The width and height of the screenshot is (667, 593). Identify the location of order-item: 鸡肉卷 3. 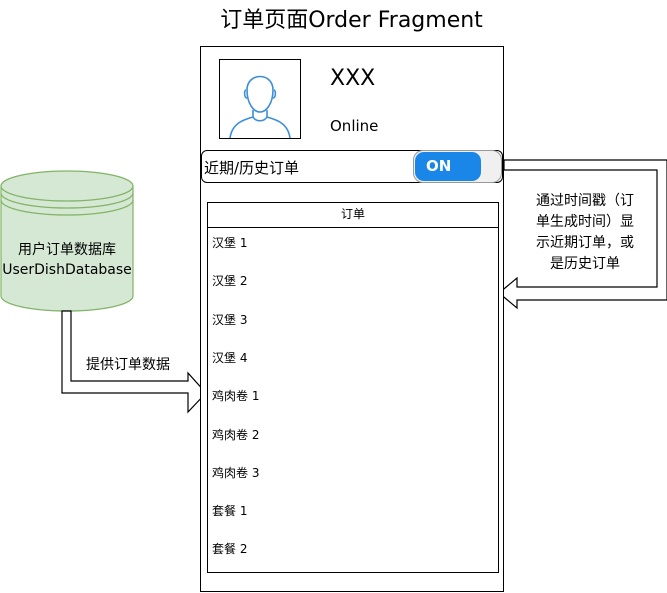
(235, 472).